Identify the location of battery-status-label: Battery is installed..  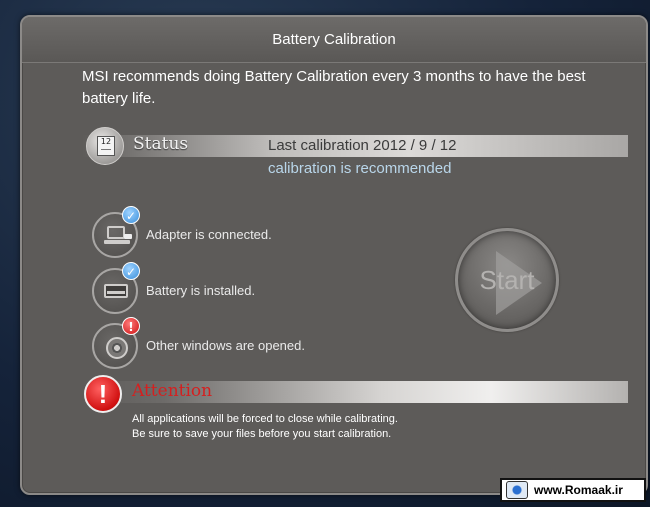
(201, 290).